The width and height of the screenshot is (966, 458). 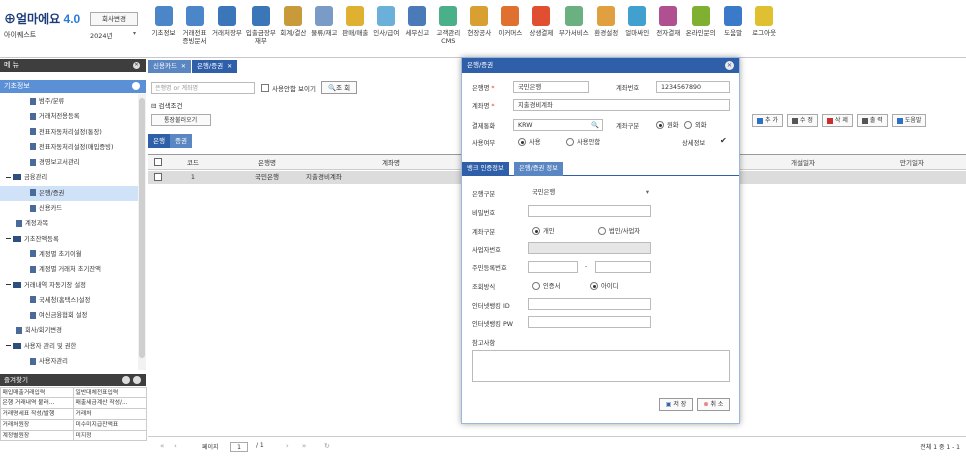 I want to click on first-page-icon: «, so click(x=162, y=446).